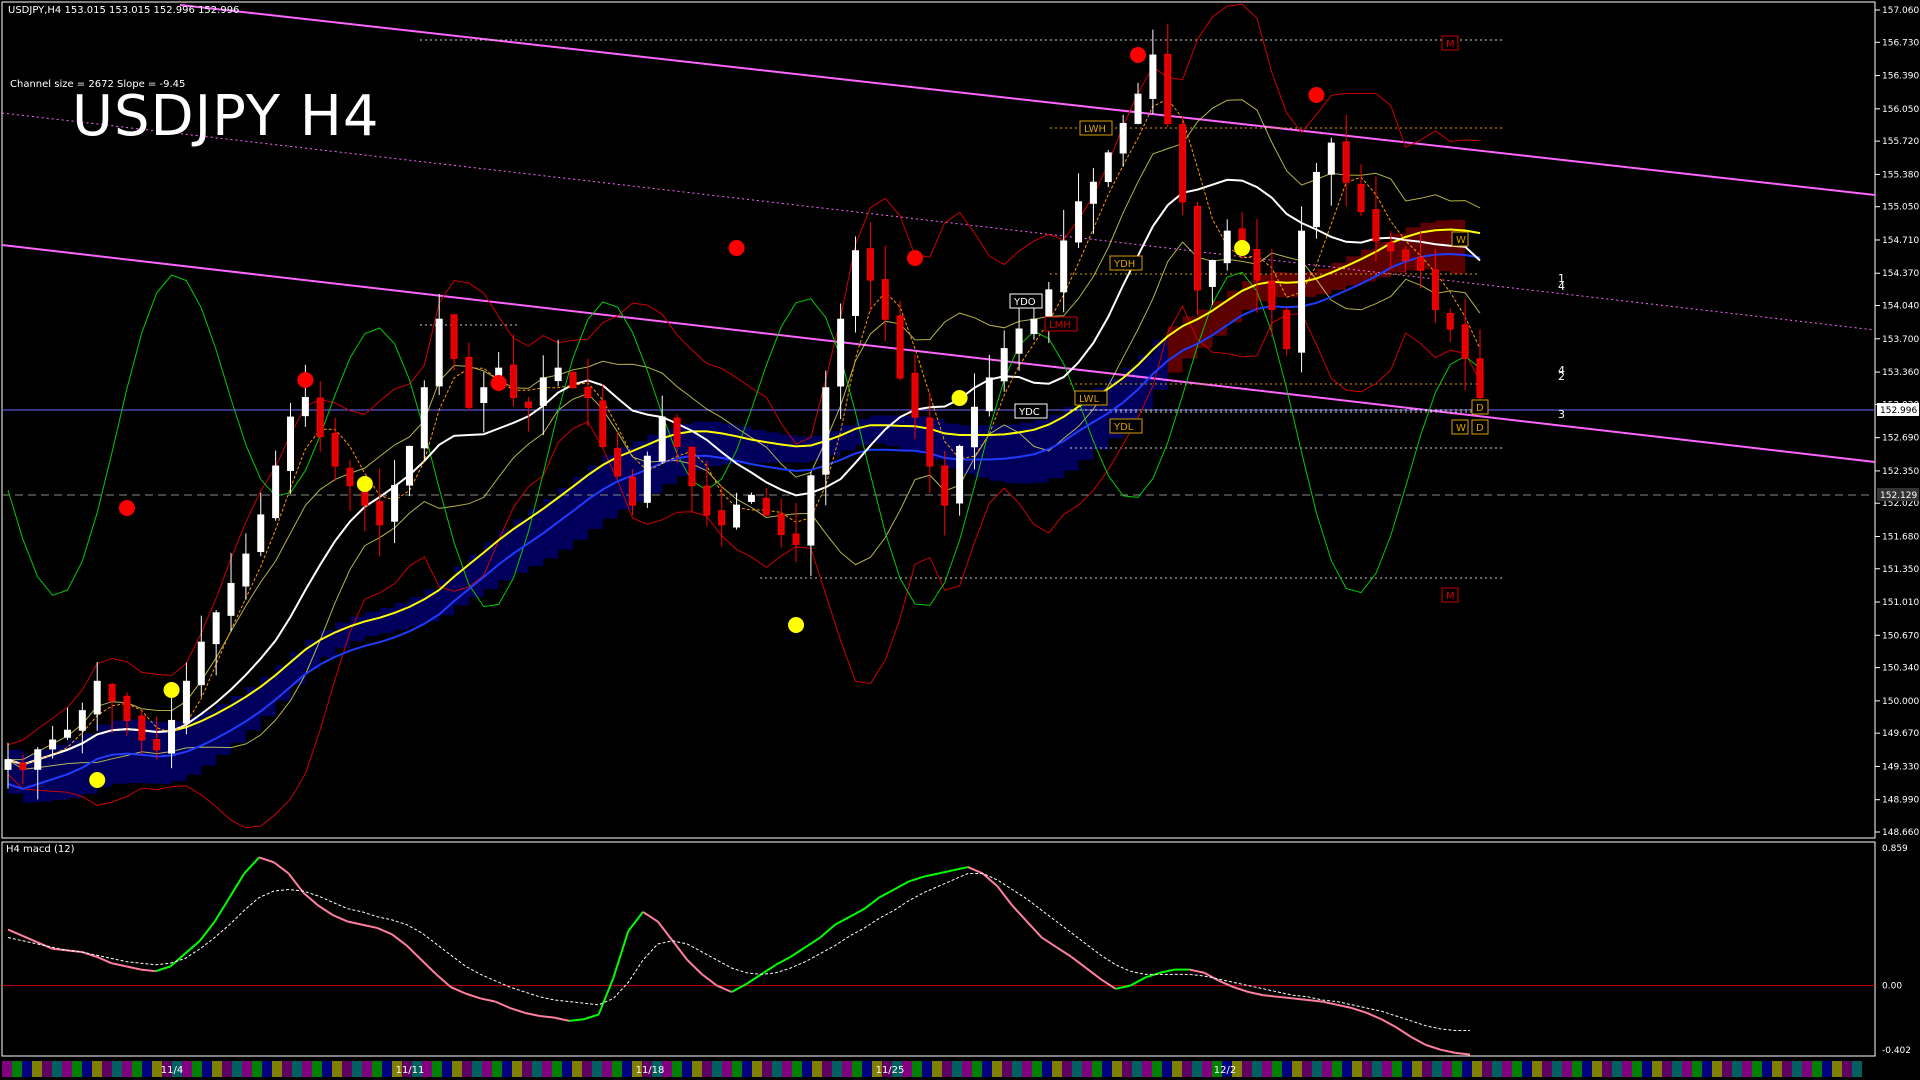 The height and width of the screenshot is (1080, 1920). I want to click on cloud-segment, so click(372, 624).